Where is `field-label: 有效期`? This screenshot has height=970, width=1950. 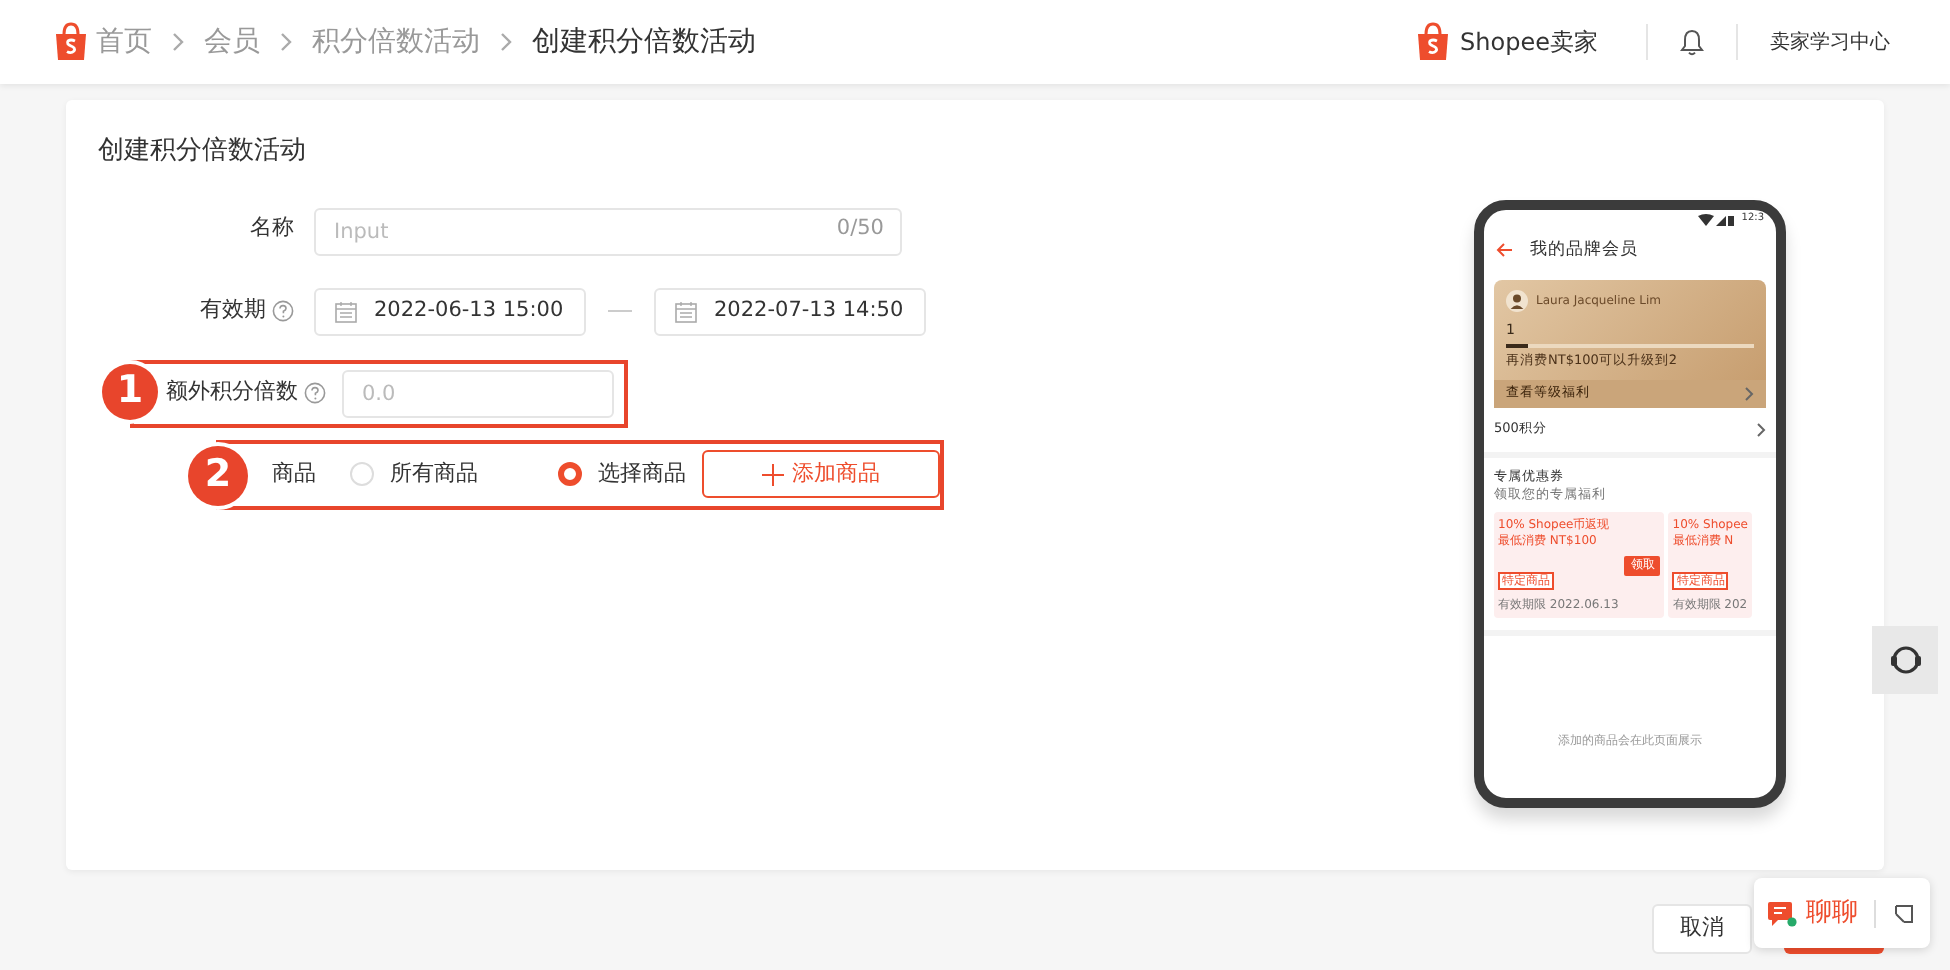
field-label: 有效期 is located at coordinates (233, 310).